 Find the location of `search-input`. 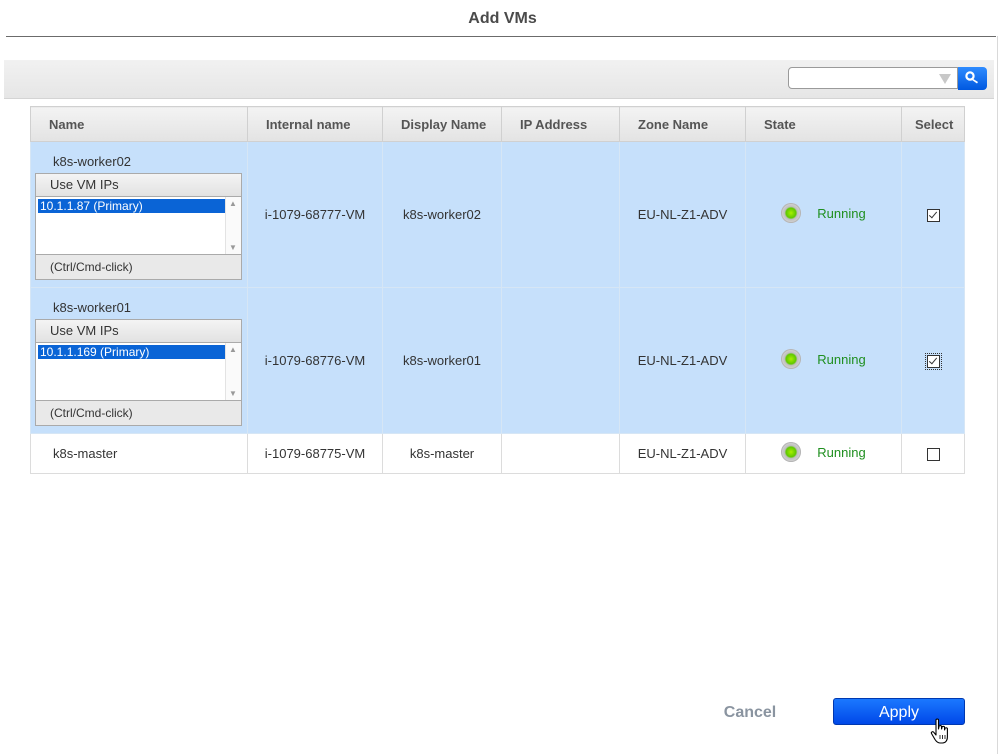

search-input is located at coordinates (865, 79).